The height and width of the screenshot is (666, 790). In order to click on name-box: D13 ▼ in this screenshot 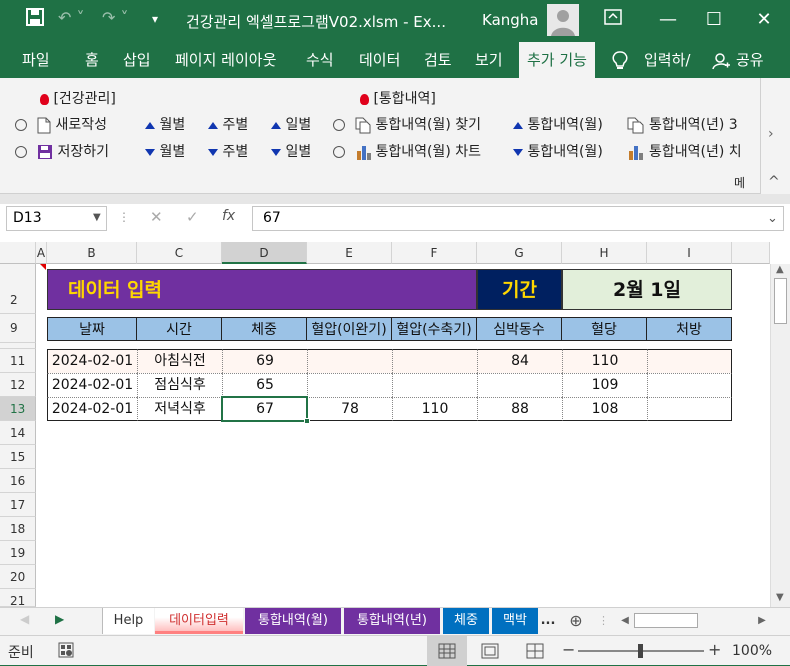, I will do `click(56, 218)`.